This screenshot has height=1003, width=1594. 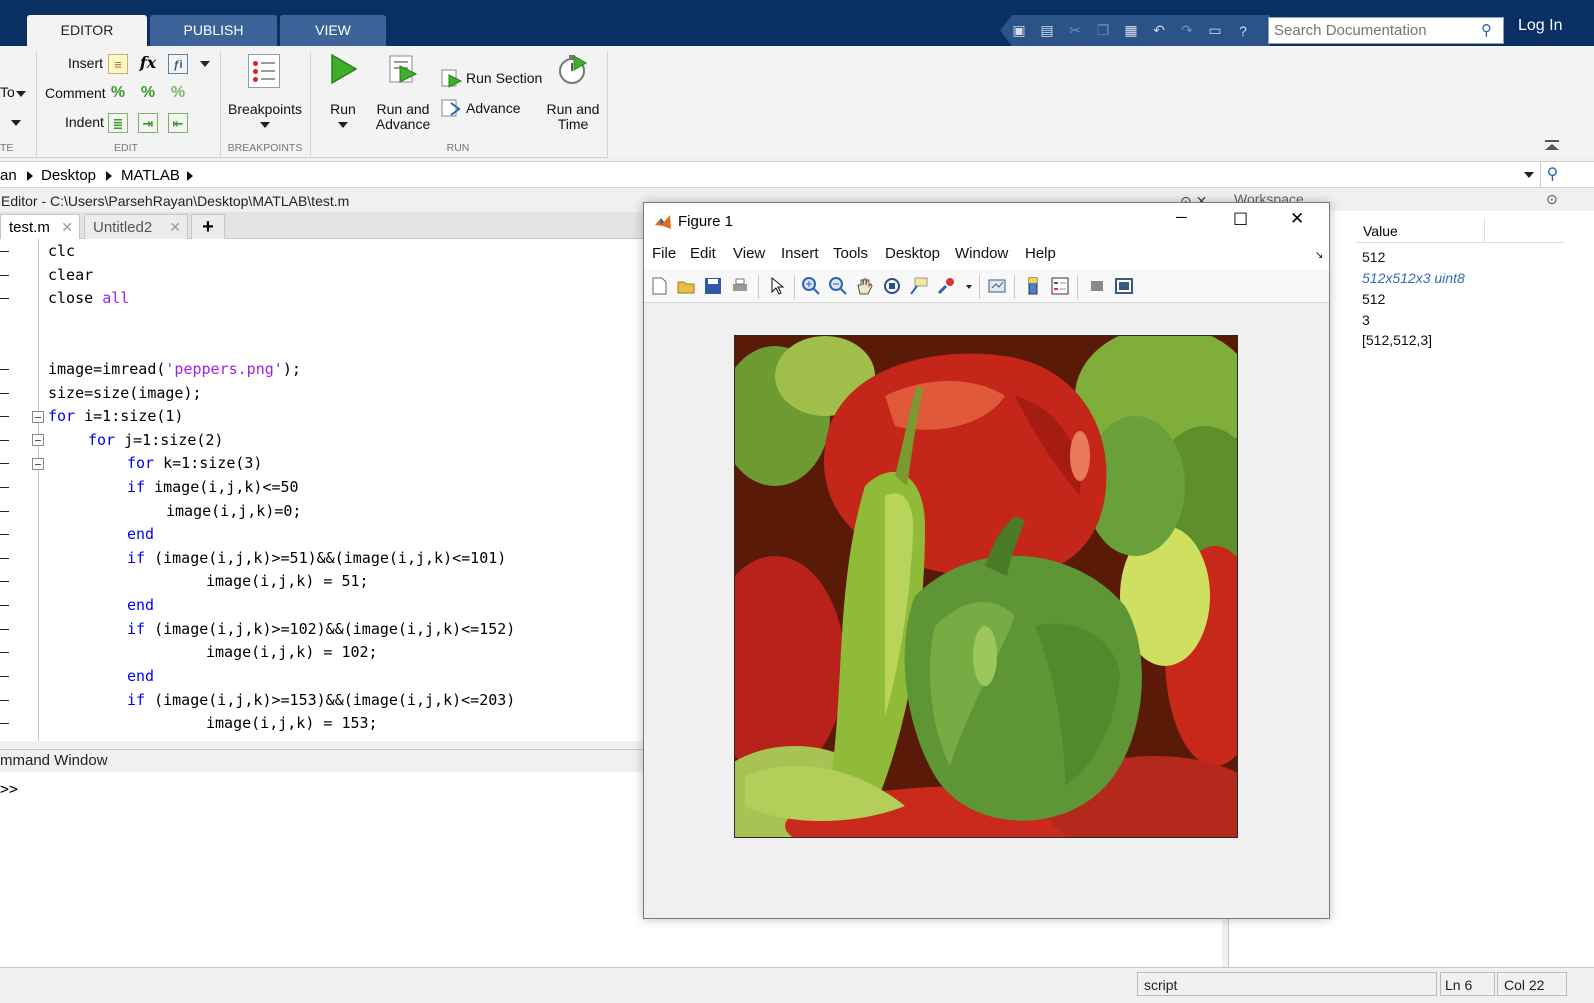 What do you see at coordinates (1540, 26) in the screenshot?
I see `login-link: Log In` at bounding box center [1540, 26].